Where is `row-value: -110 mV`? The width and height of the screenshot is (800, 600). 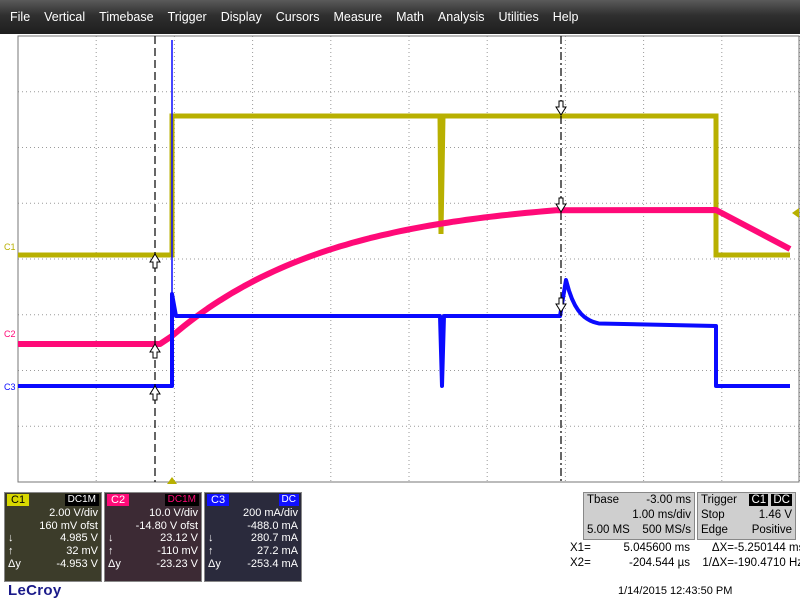 row-value: -110 mV is located at coordinates (177, 551).